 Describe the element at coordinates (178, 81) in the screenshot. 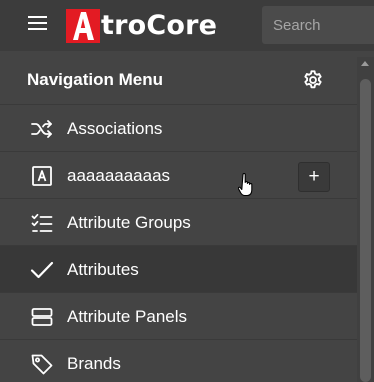

I see `navigation-header: Navigation Menu` at that location.